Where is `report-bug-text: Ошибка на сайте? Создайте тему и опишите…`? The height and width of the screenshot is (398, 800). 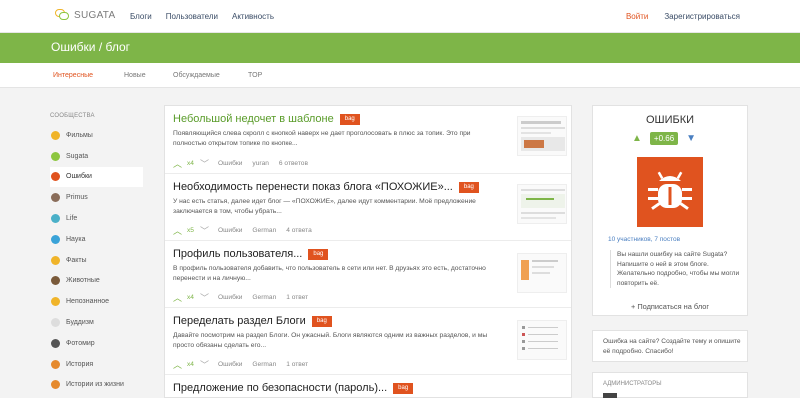
report-bug-text: Ошибка на сайте? Создайте тему и опишите… is located at coordinates (672, 346).